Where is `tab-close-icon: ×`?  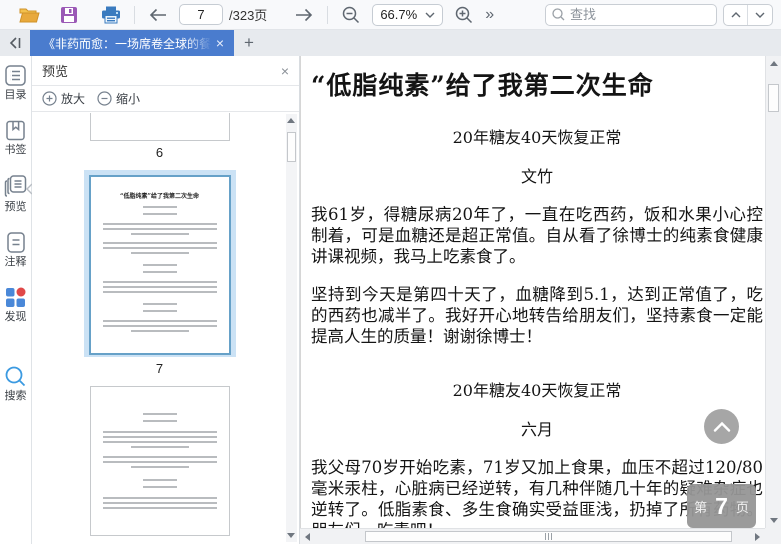 tab-close-icon: × is located at coordinates (220, 43).